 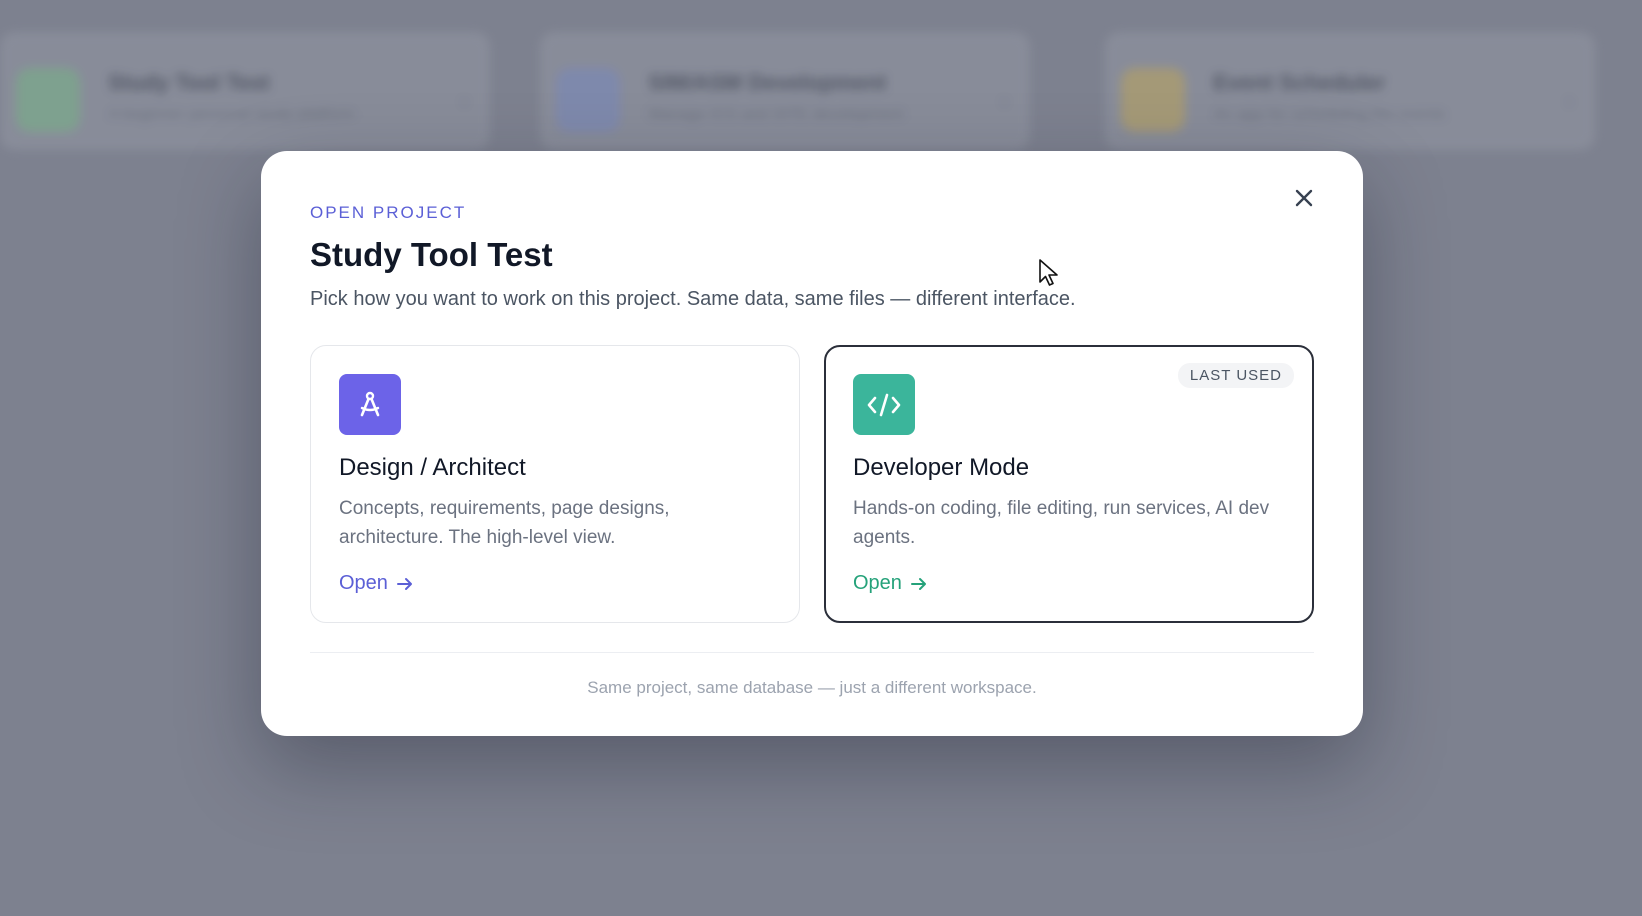 What do you see at coordinates (776, 114) in the screenshot?
I see `project-subtitle: Manage ICS and SITE development` at bounding box center [776, 114].